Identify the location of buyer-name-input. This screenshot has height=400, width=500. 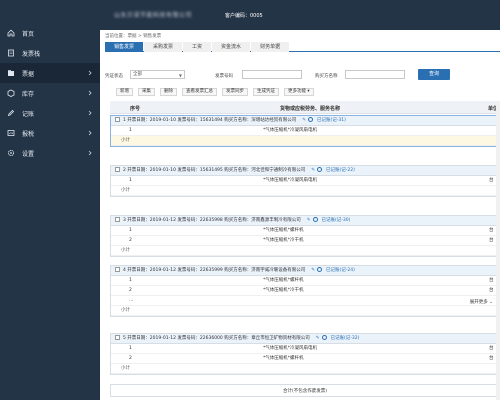
(375, 74).